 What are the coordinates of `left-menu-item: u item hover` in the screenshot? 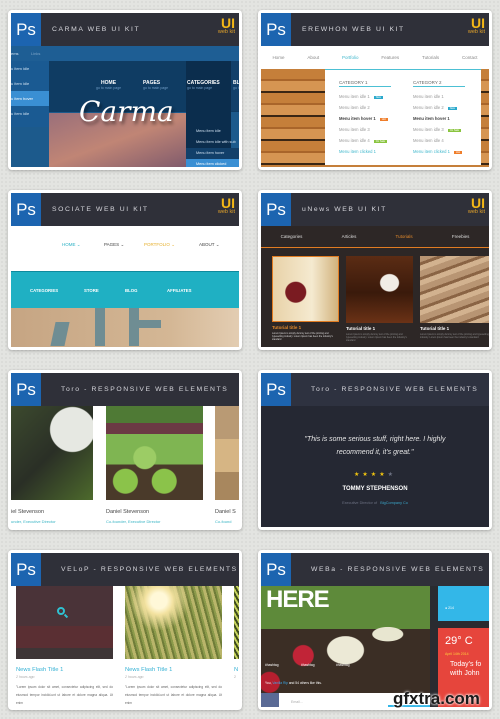 It's located at (30, 98).